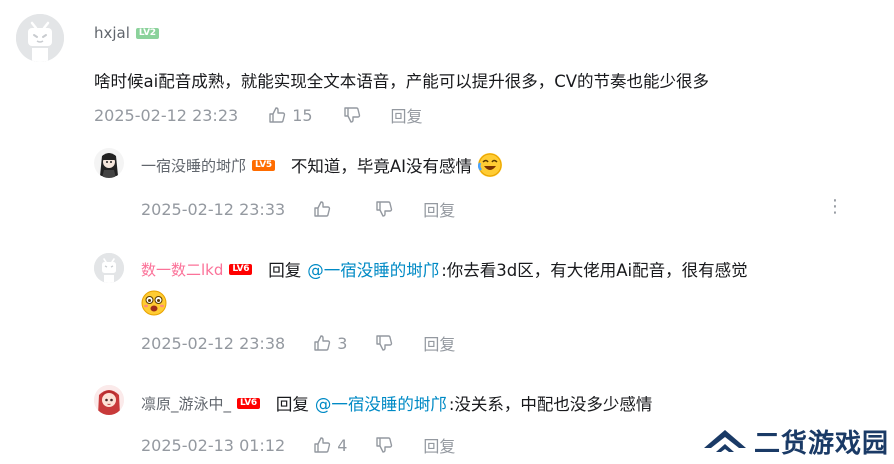 The image size is (894, 464). What do you see at coordinates (298, 209) in the screenshot?
I see `reply-meta: 2025-02-12 23:33 回复` at bounding box center [298, 209].